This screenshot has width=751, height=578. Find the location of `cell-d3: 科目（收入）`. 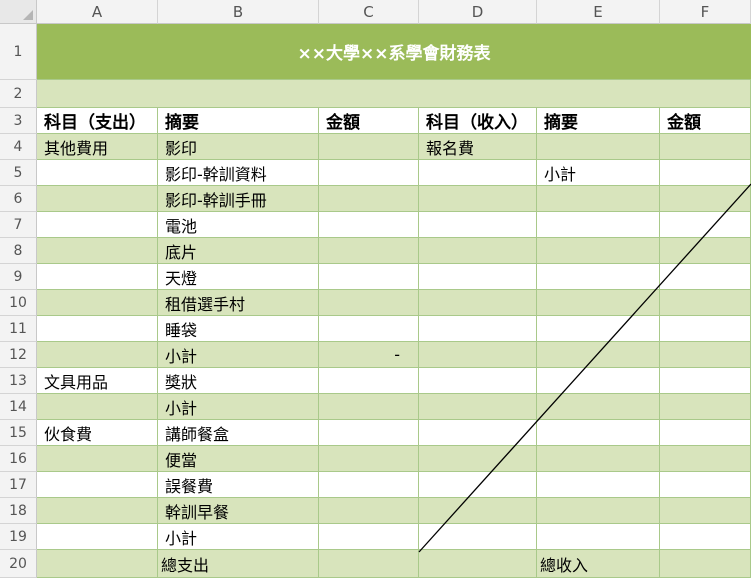

cell-d3: 科目（收入） is located at coordinates (478, 121).